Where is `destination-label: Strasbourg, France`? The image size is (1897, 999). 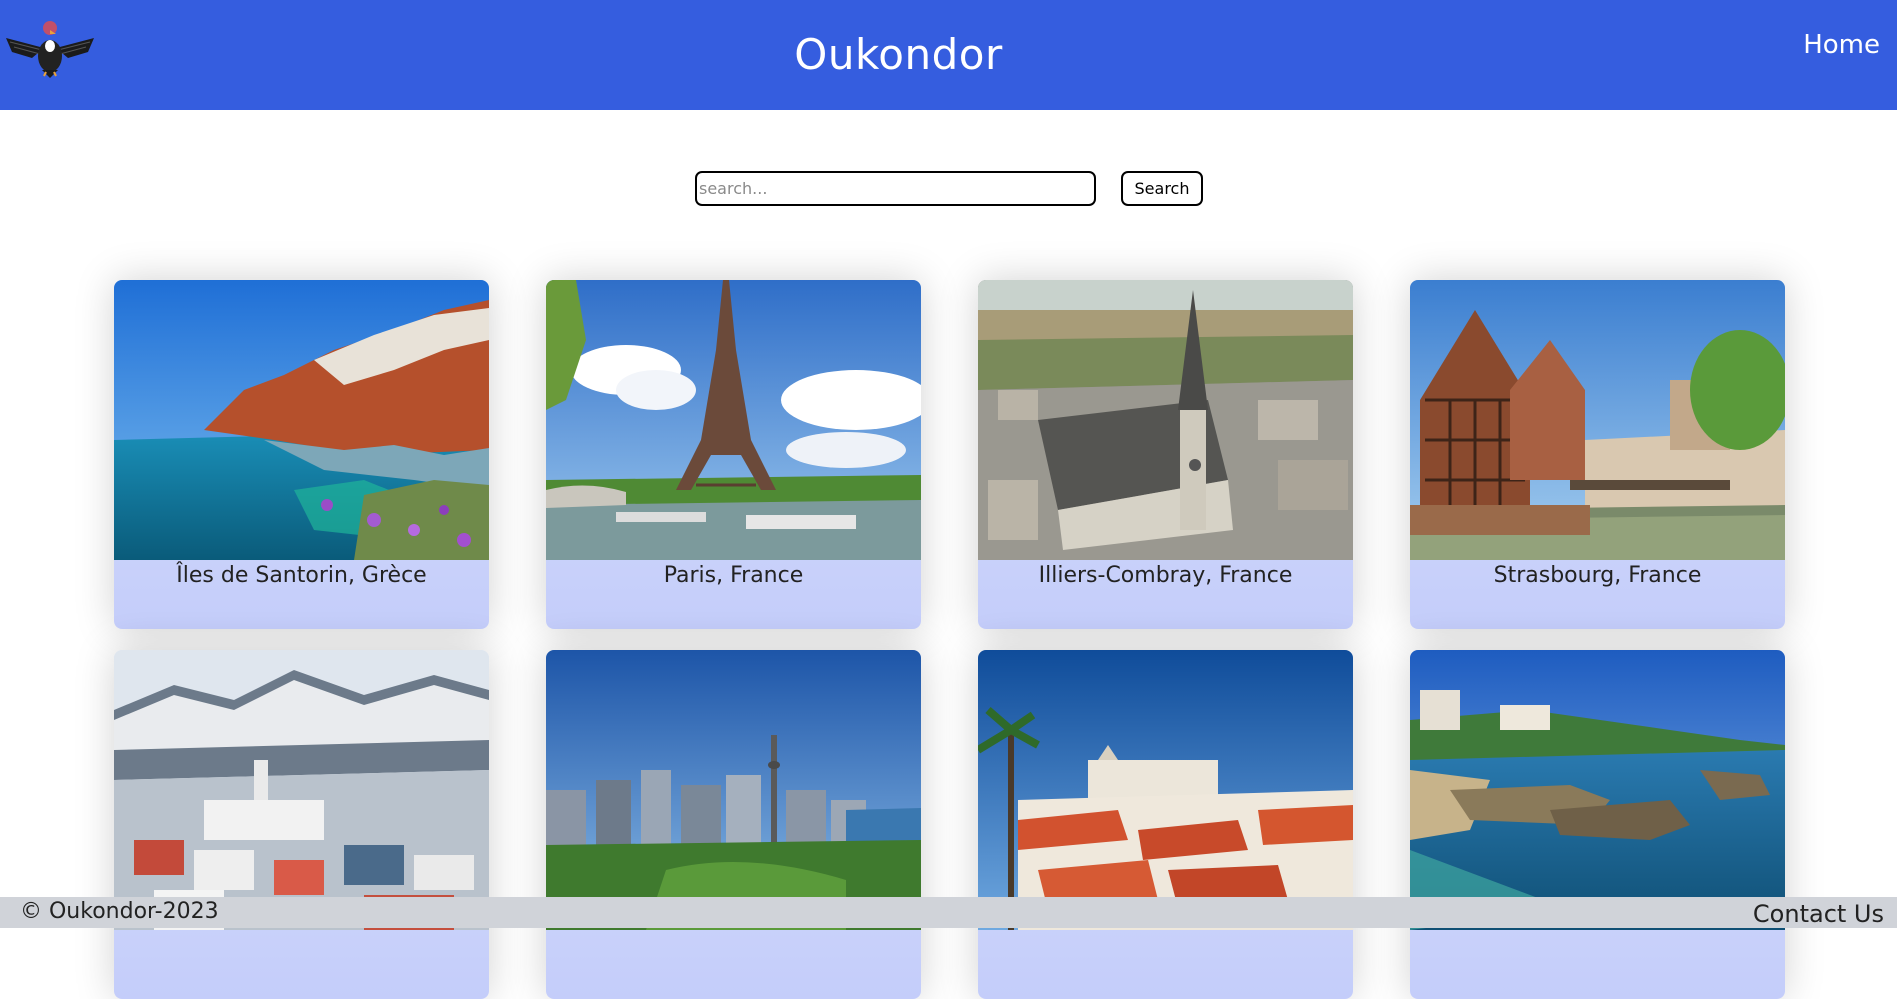 destination-label: Strasbourg, France is located at coordinates (1597, 575).